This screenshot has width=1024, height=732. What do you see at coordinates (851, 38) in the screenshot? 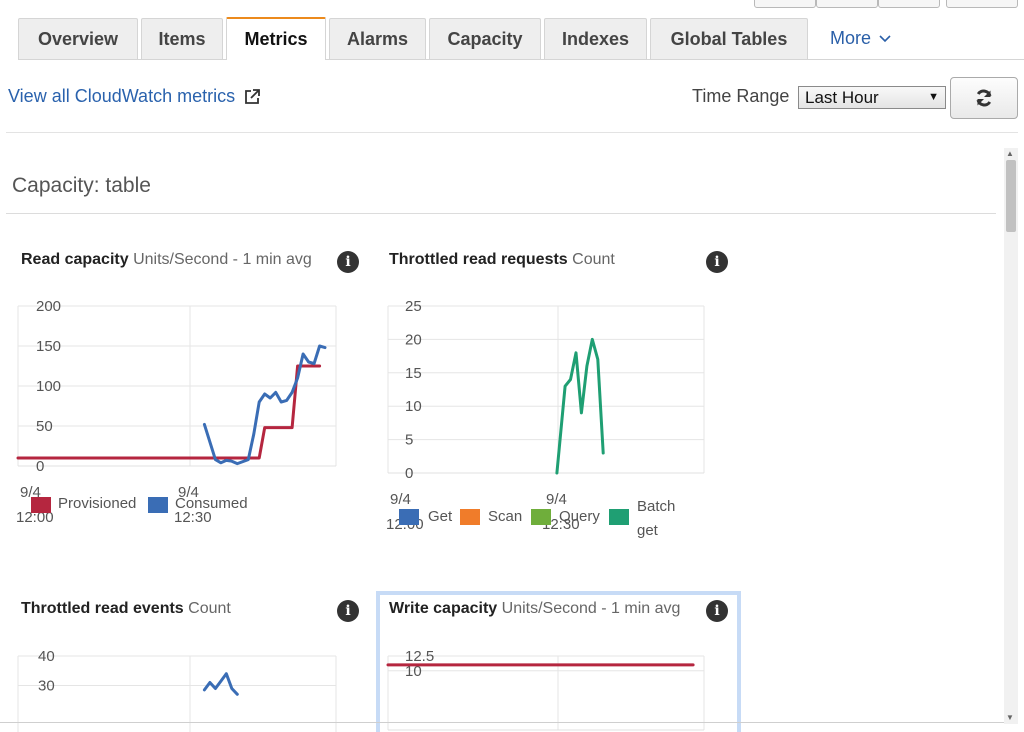
I see `more-label: More` at bounding box center [851, 38].